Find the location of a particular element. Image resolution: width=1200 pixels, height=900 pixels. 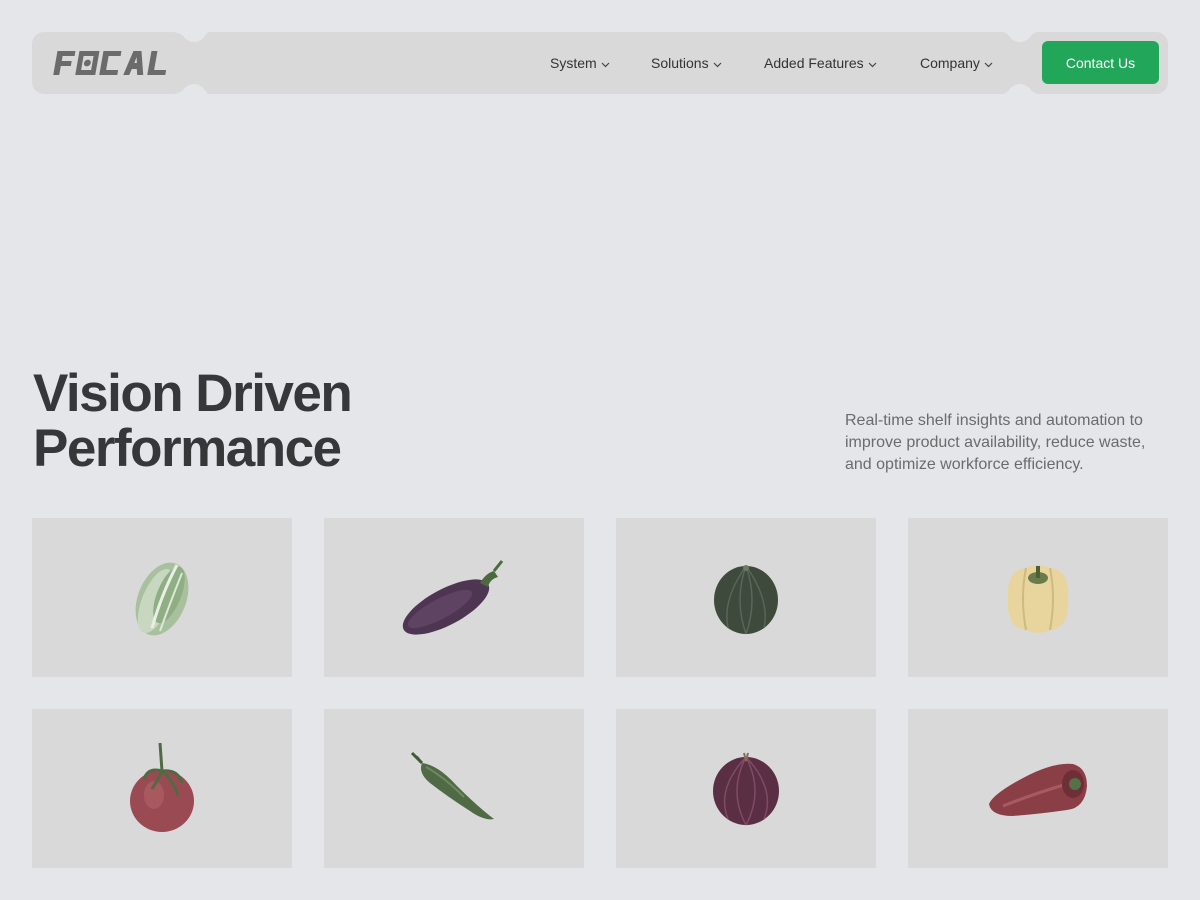

nav-notch-left is located at coordinates (190, 63).